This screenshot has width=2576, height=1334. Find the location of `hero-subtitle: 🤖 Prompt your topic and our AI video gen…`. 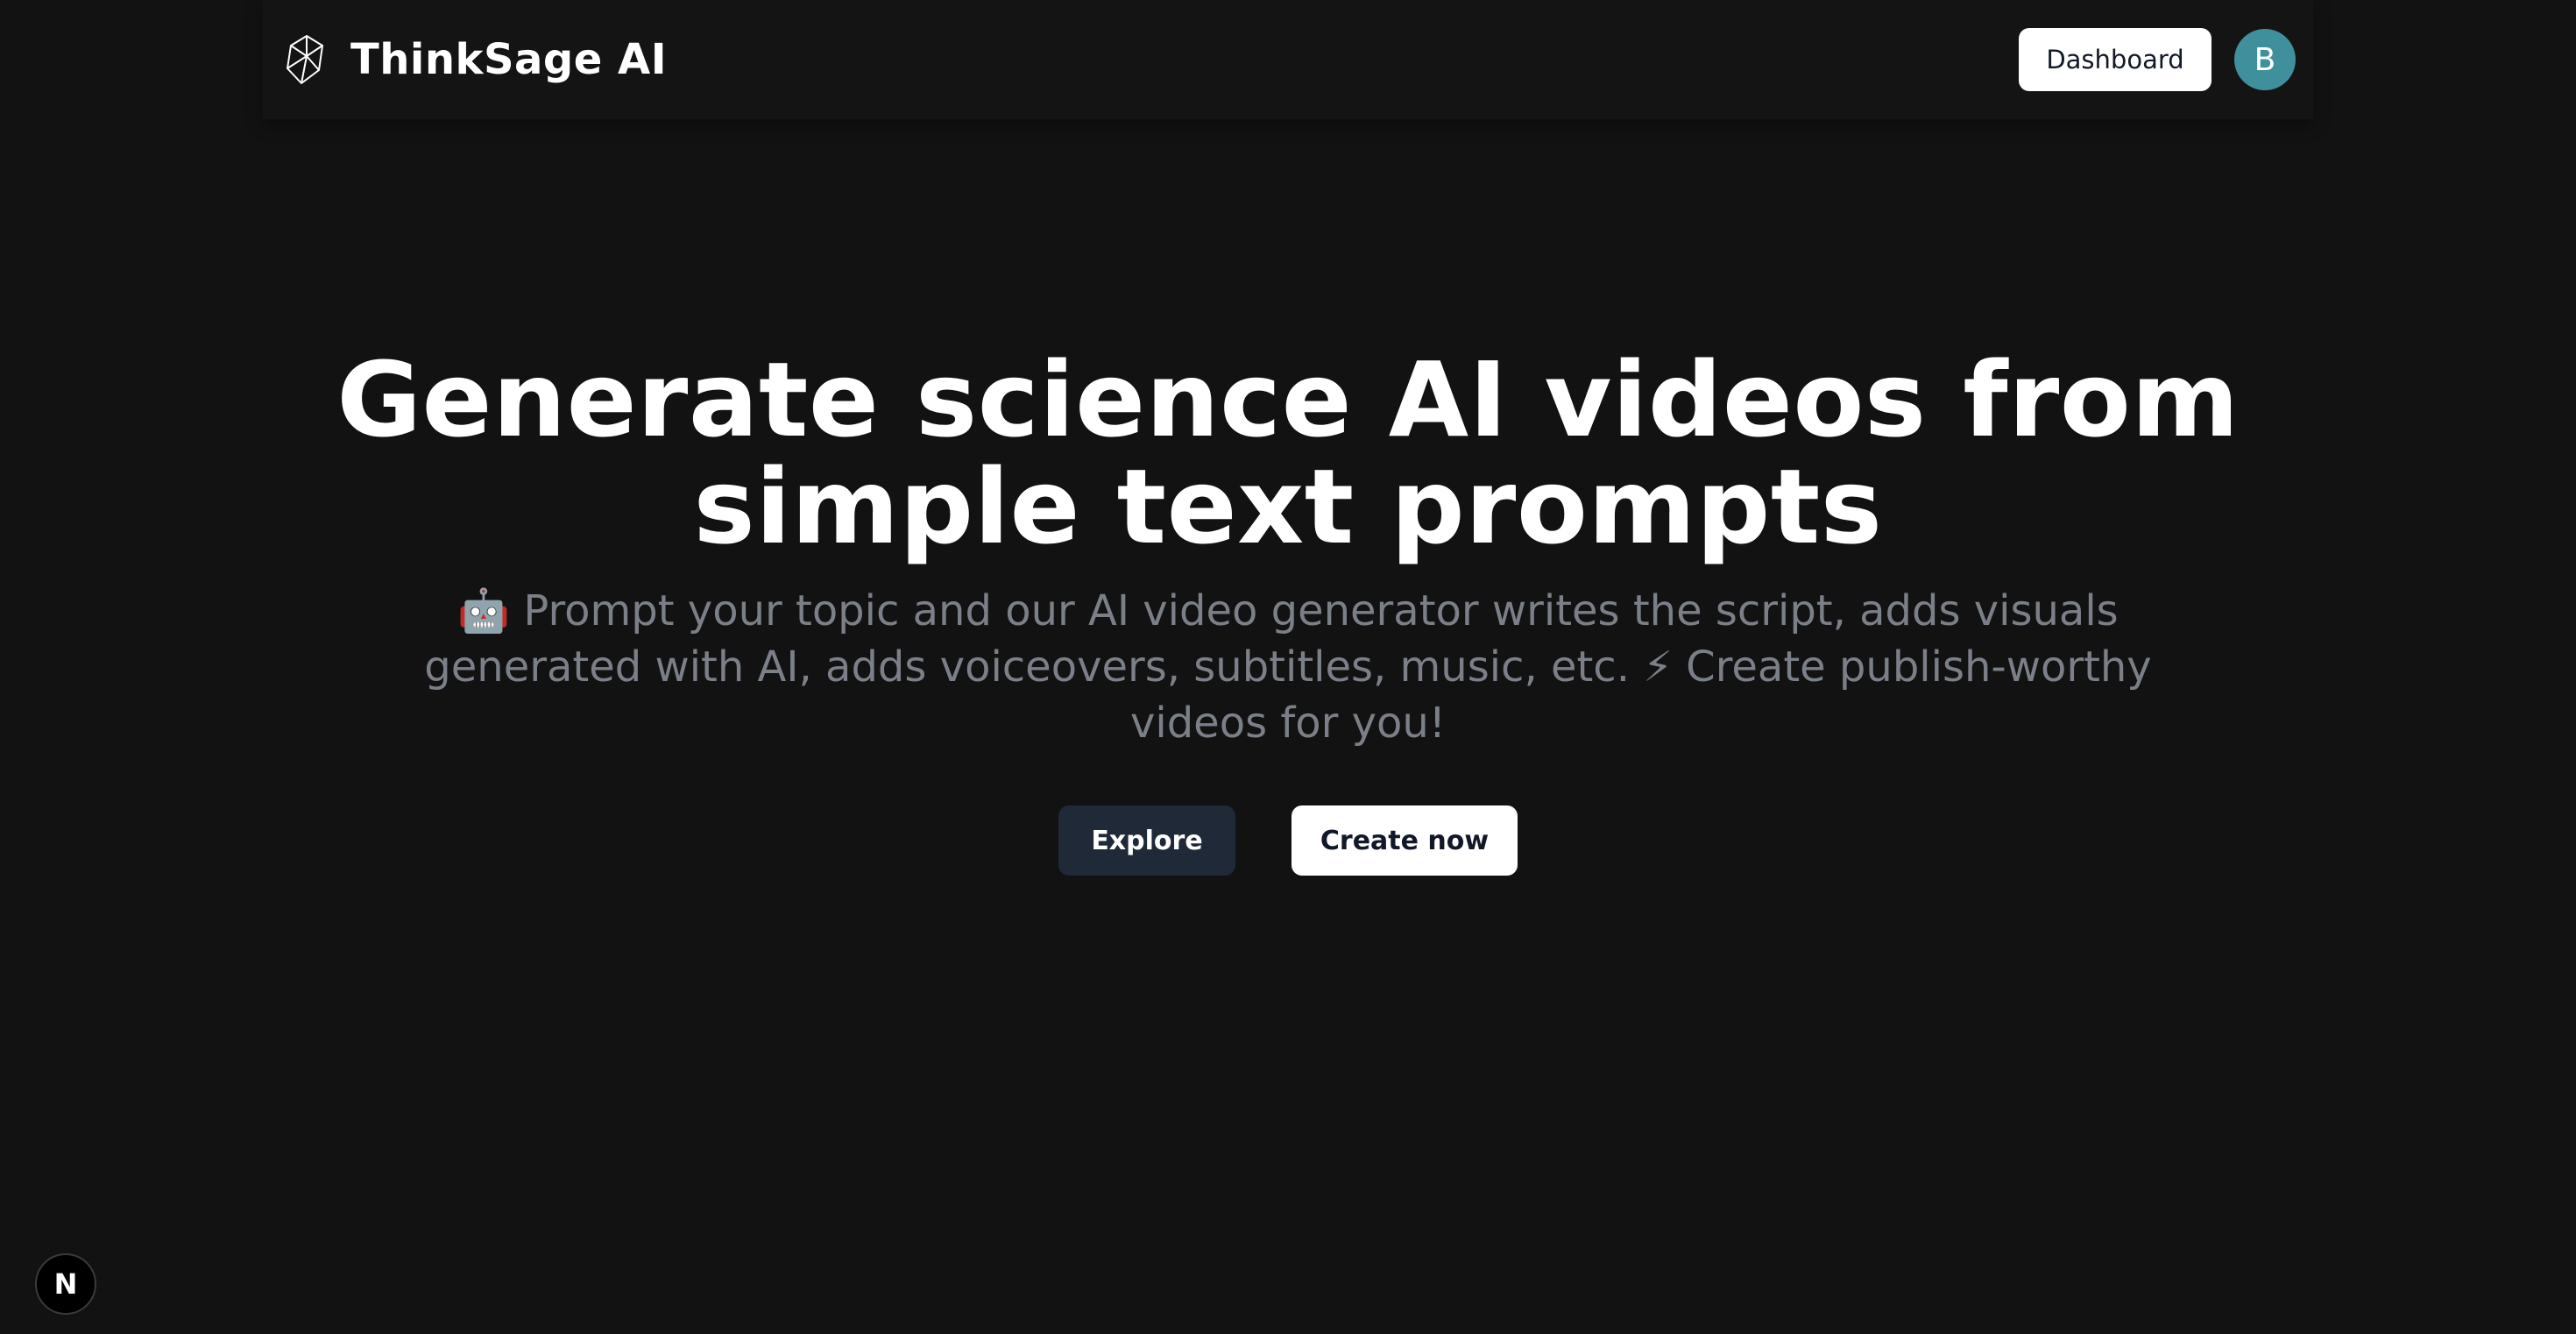

hero-subtitle: 🤖 Prompt your topic and our AI video gen… is located at coordinates (1288, 667).